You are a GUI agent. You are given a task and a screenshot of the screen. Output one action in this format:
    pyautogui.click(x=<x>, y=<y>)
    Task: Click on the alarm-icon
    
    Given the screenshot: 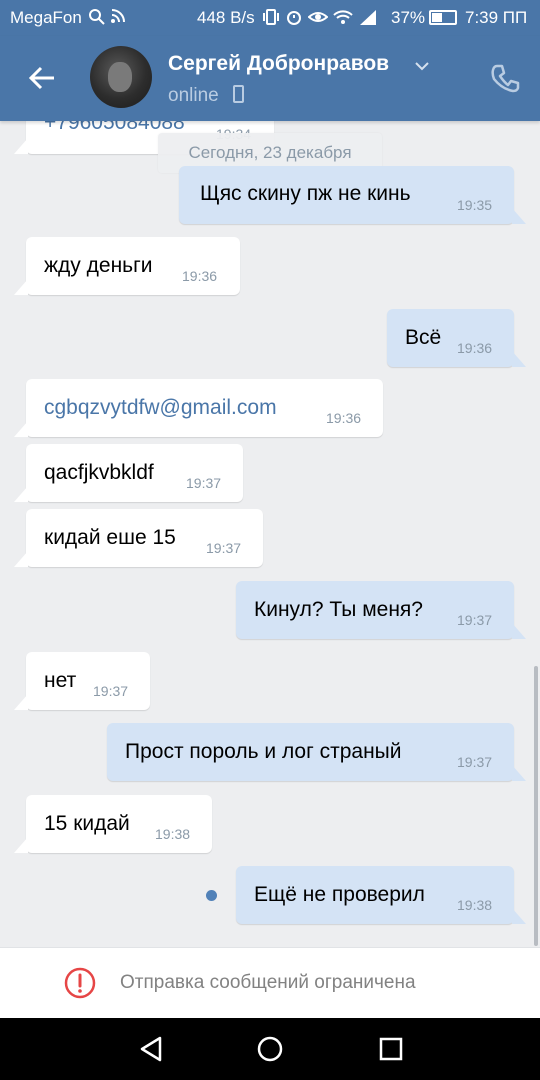 What is the action you would take?
    pyautogui.click(x=294, y=18)
    